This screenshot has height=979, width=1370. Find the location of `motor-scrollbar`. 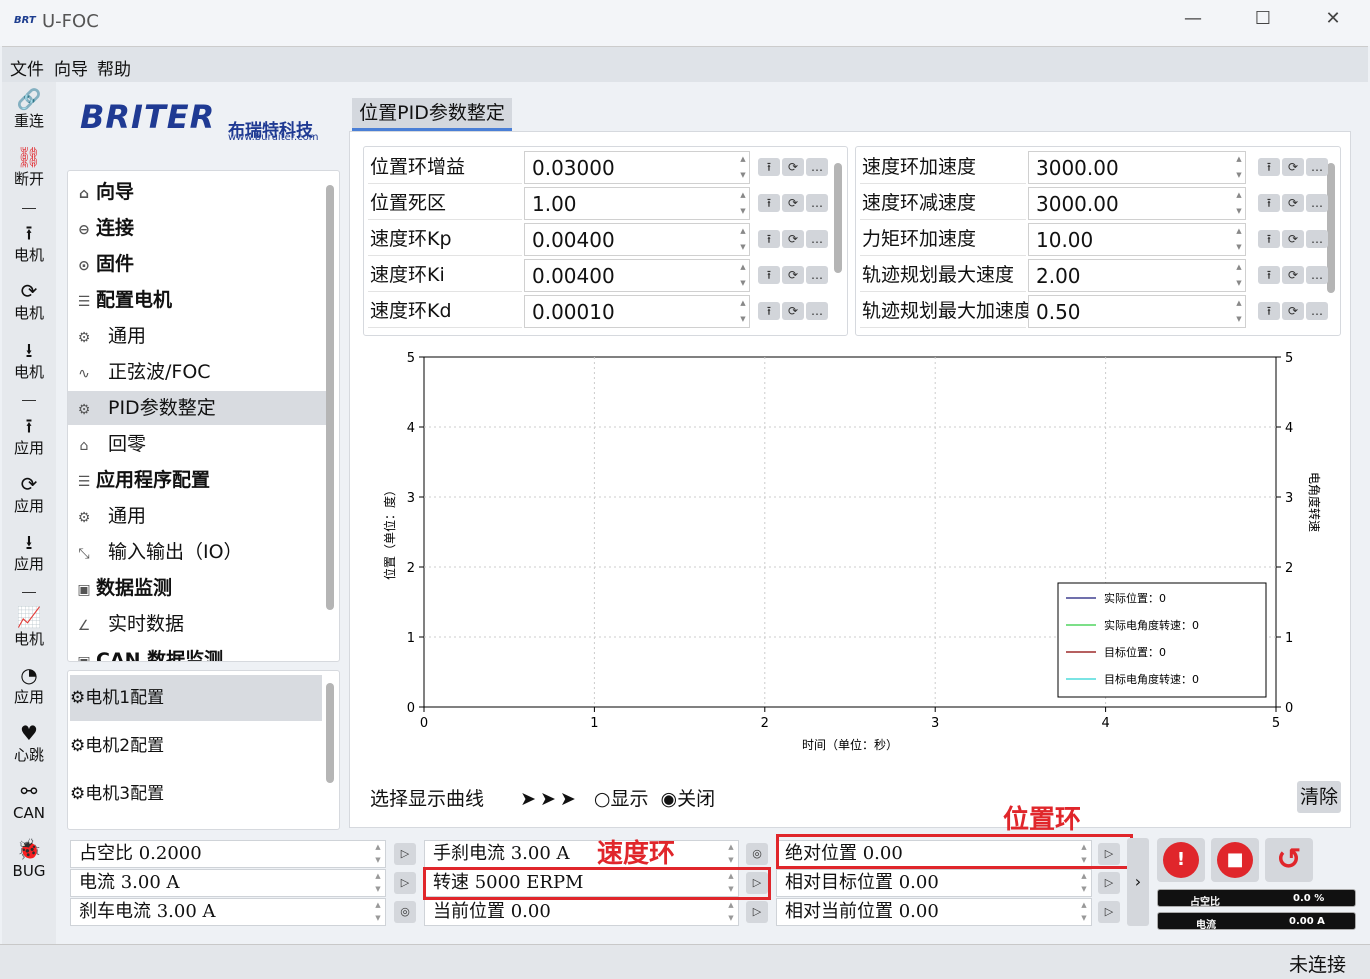

motor-scrollbar is located at coordinates (330, 733).